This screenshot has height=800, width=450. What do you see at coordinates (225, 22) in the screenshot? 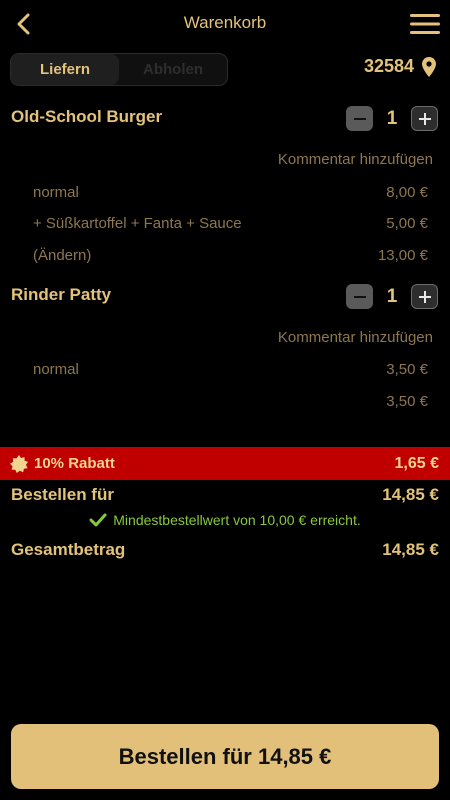
I see `page-title: Warenkorb` at bounding box center [225, 22].